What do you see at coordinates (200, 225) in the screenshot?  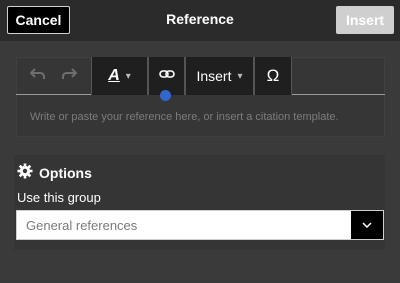 I see `group-select: General references` at bounding box center [200, 225].